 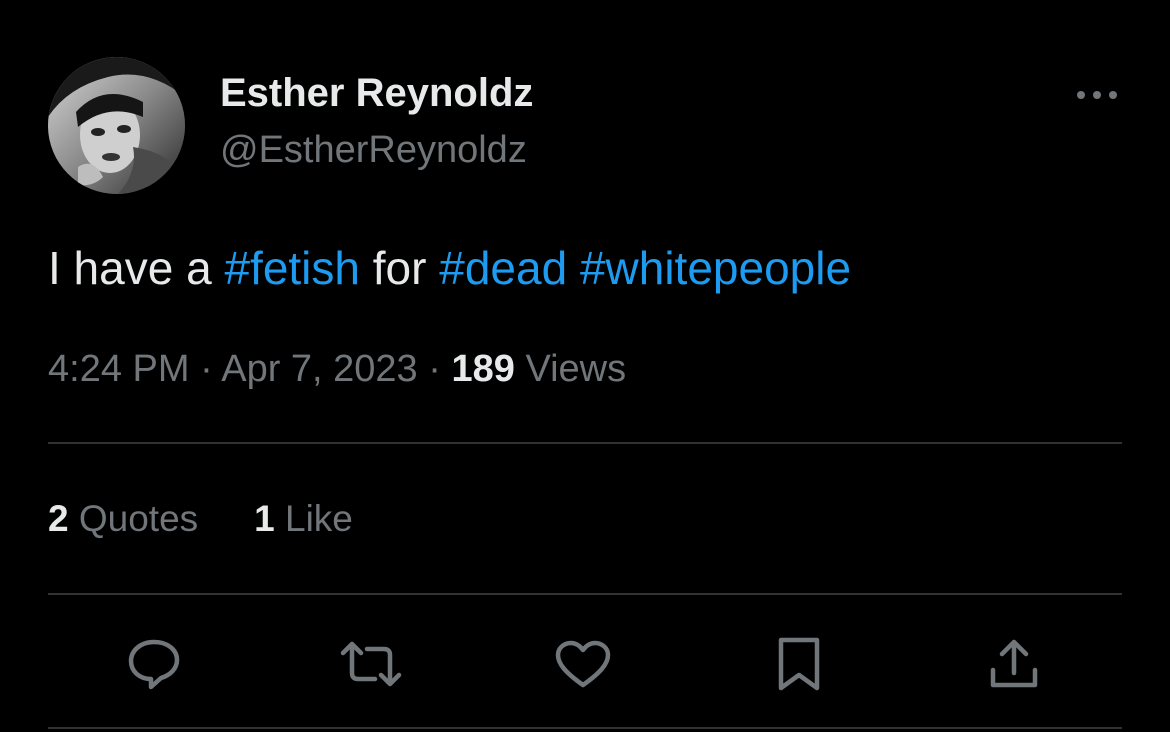 I want to click on reply-button, so click(x=154, y=664).